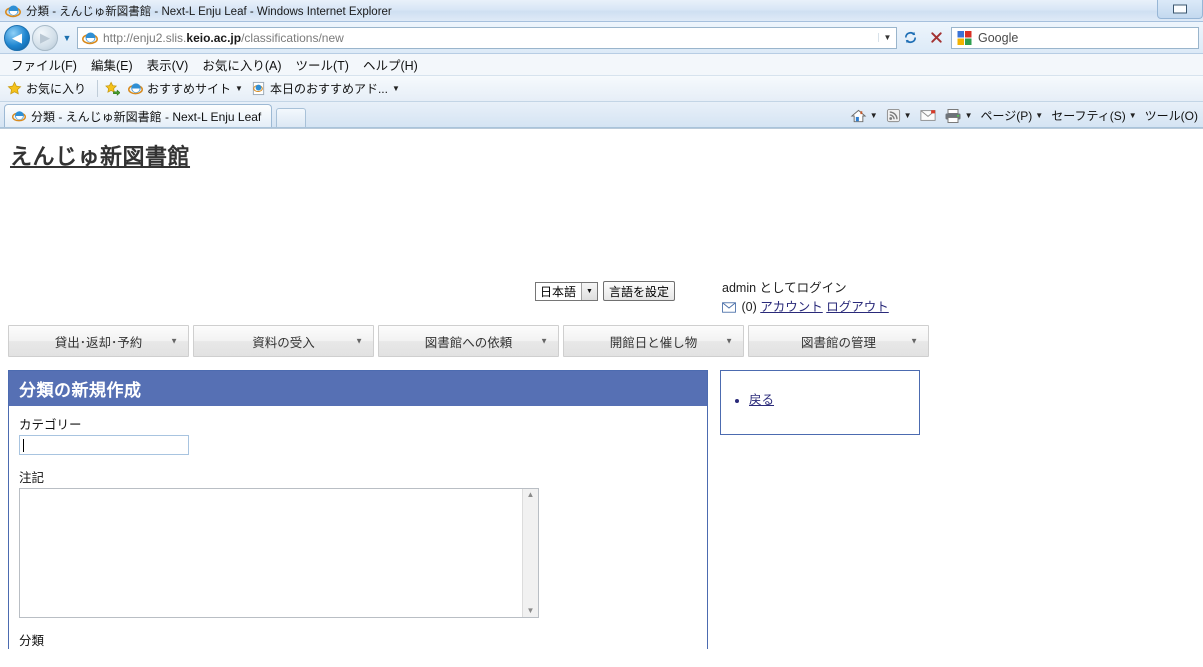 Image resolution: width=1203 pixels, height=667 pixels. What do you see at coordinates (639, 291) in the screenshot?
I see `set-language-button: 言語を設定` at bounding box center [639, 291].